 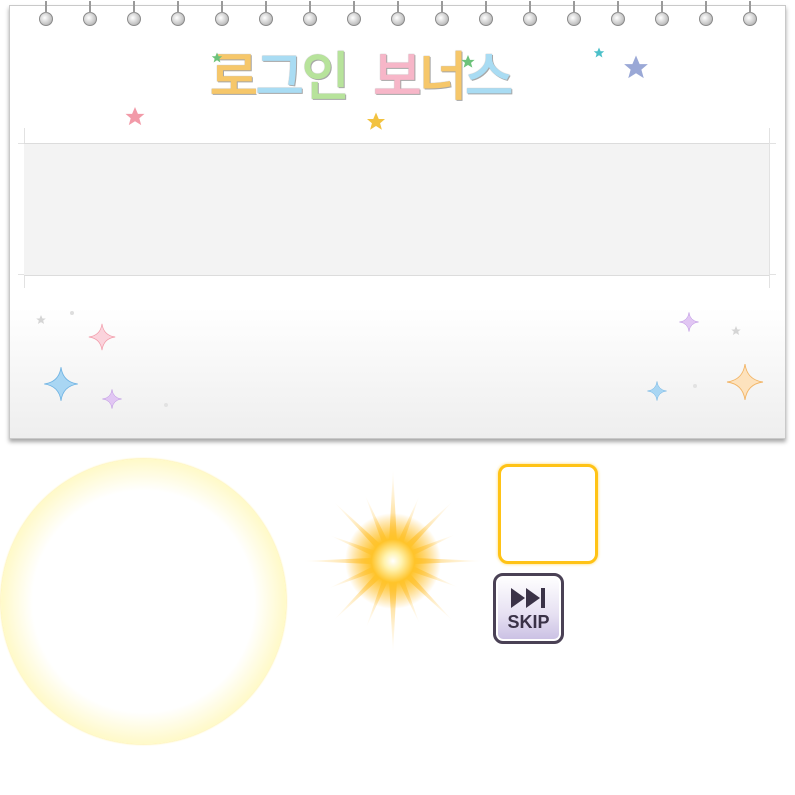 What do you see at coordinates (528, 622) in the screenshot?
I see `skip-button-label: SKIP` at bounding box center [528, 622].